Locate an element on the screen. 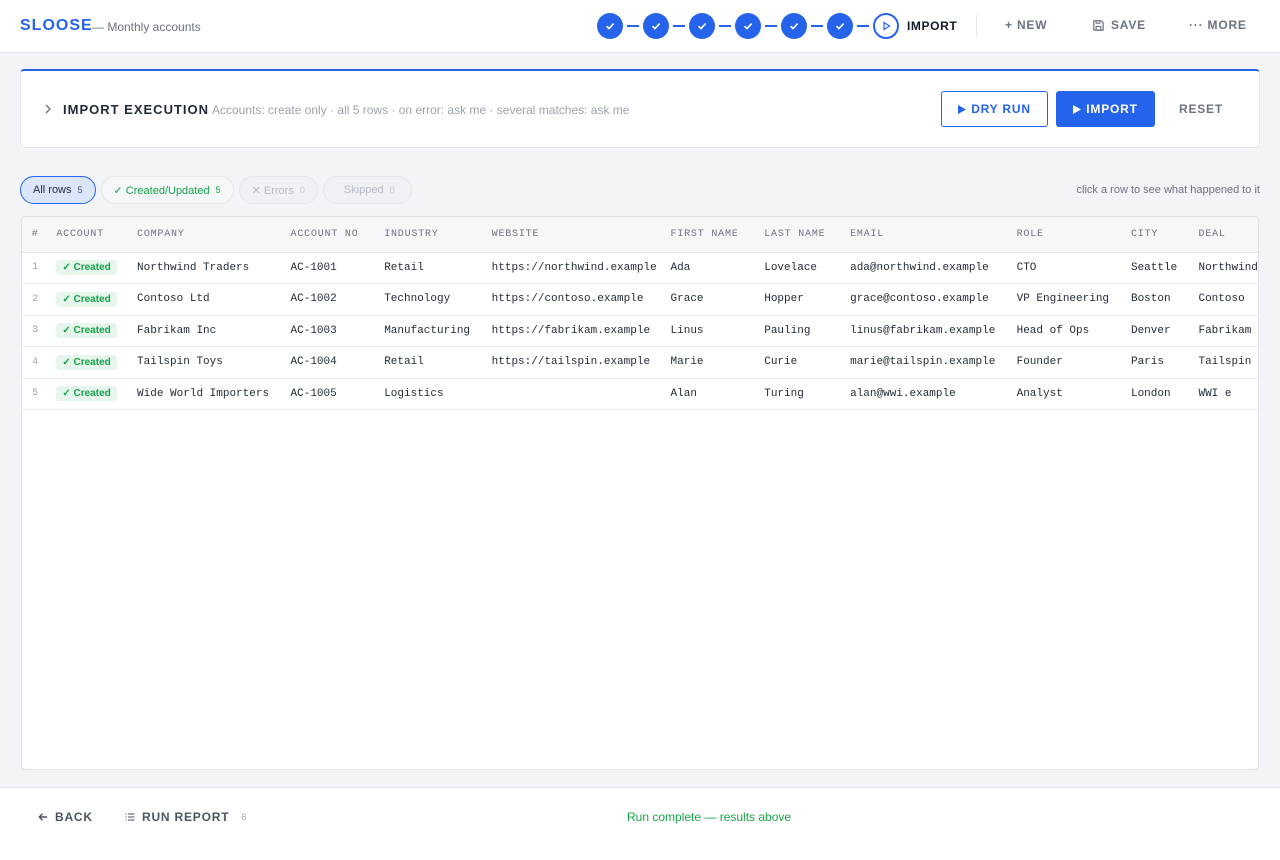  last-name-cell: Hopper is located at coordinates (799, 299).